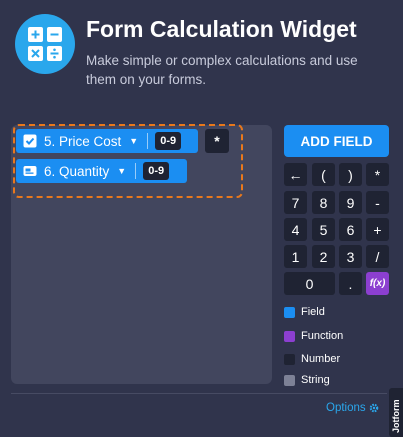 The height and width of the screenshot is (437, 403). I want to click on jotform-brand-label: Jotform, so click(396, 416).